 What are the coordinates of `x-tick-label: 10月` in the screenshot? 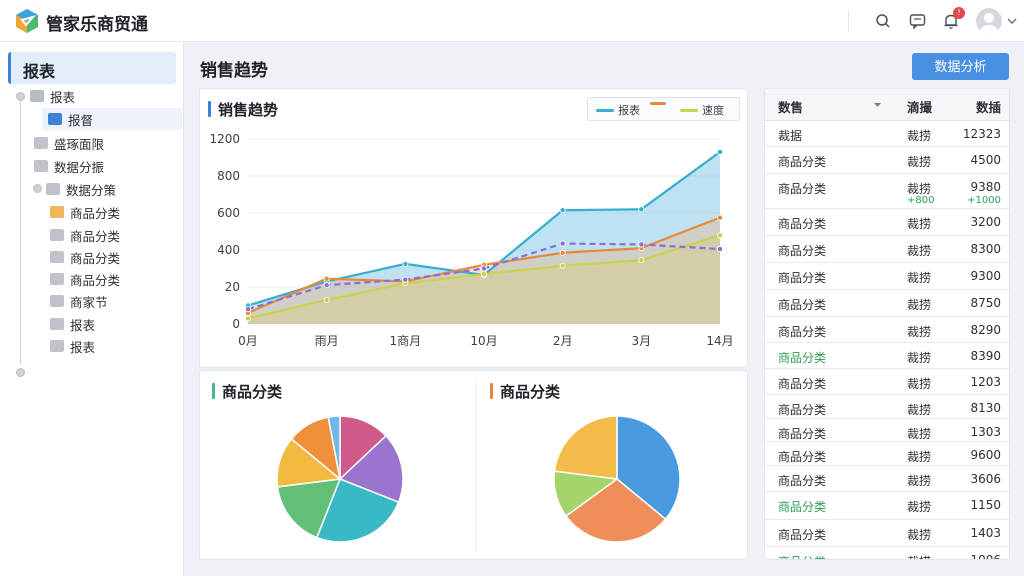 It's located at (483, 341).